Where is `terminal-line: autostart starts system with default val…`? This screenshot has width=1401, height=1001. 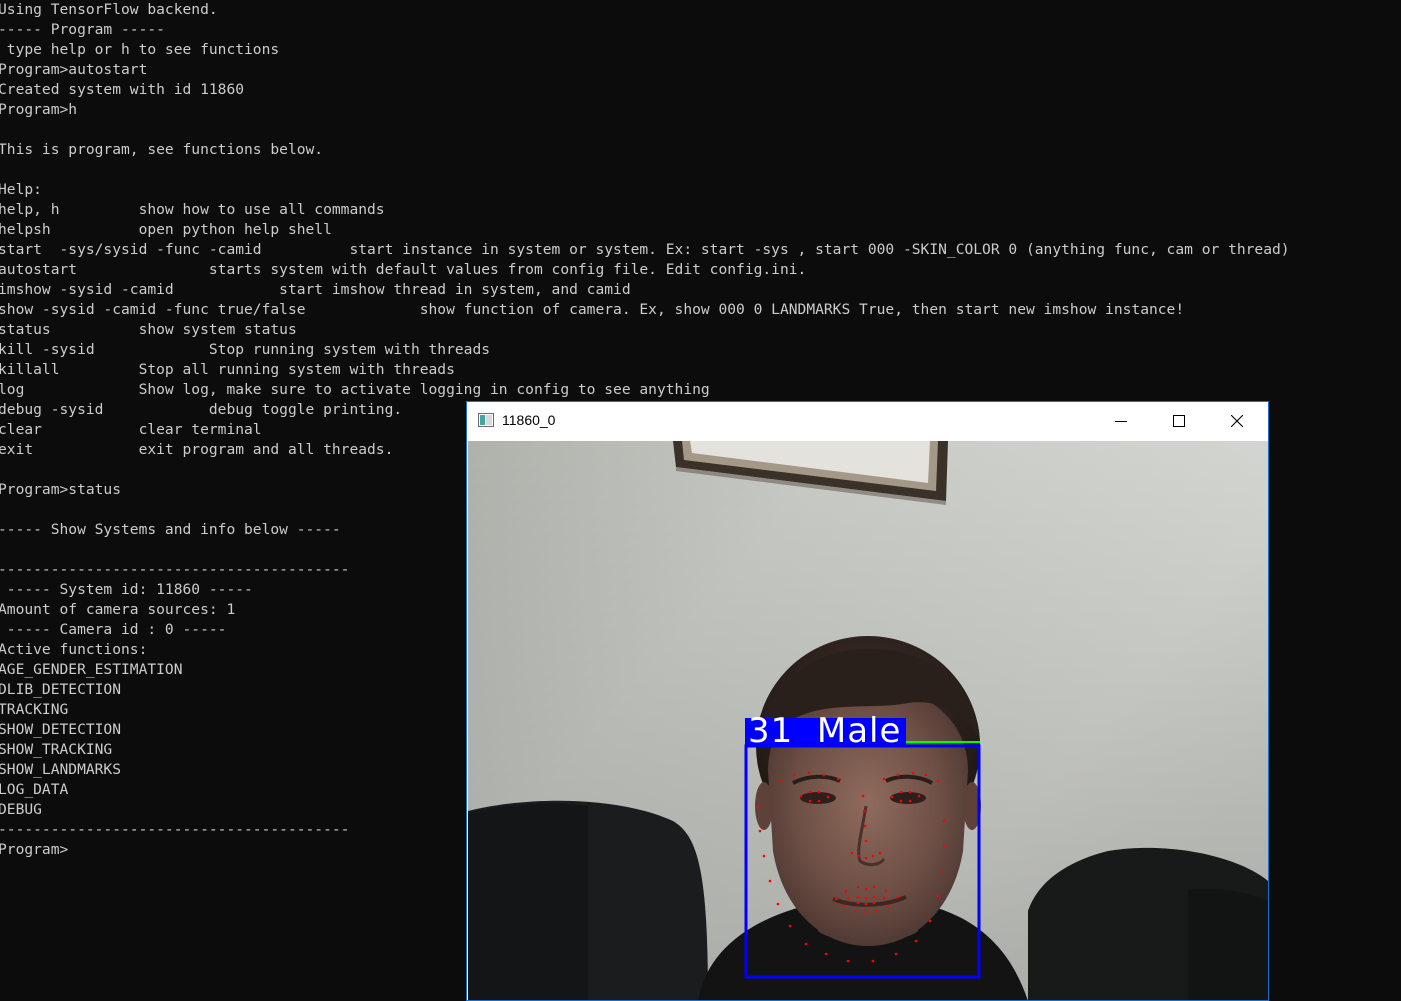 terminal-line: autostart starts system with default val… is located at coordinates (403, 269).